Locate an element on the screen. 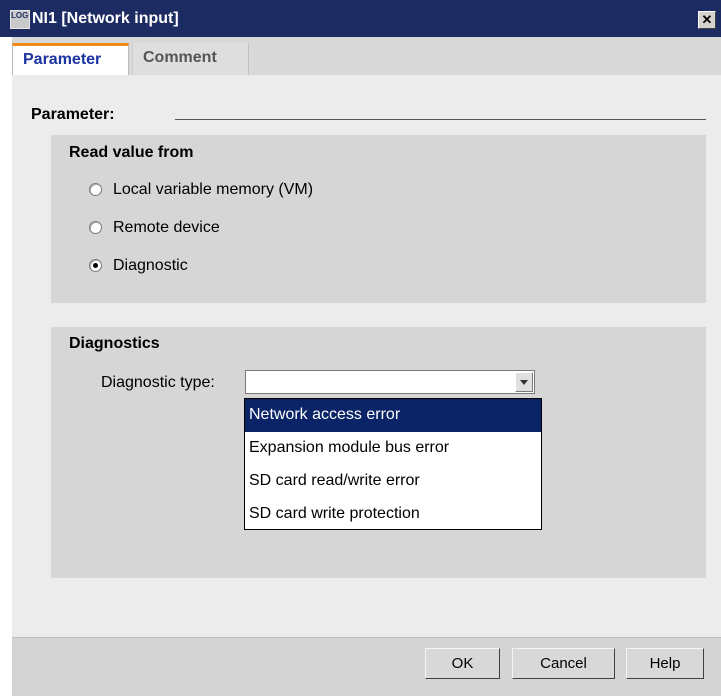 This screenshot has height=696, width=721. diagnostic-type-select is located at coordinates (390, 382).